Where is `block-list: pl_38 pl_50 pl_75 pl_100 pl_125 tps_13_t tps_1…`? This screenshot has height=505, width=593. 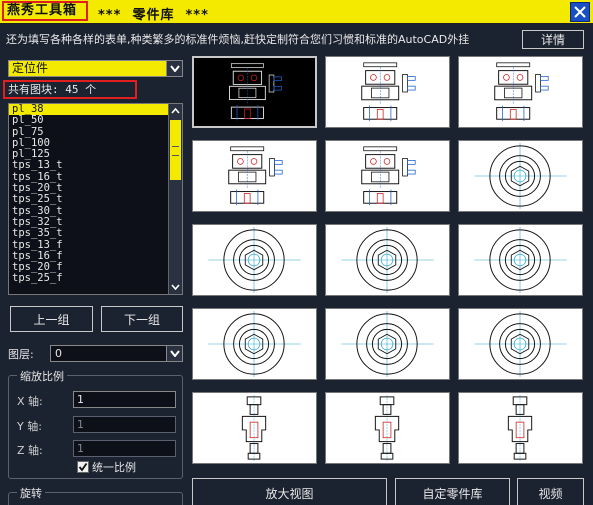
block-list: pl_38 pl_50 pl_75 pl_100 pl_125 tps_13_t tps_1… is located at coordinates (95, 199).